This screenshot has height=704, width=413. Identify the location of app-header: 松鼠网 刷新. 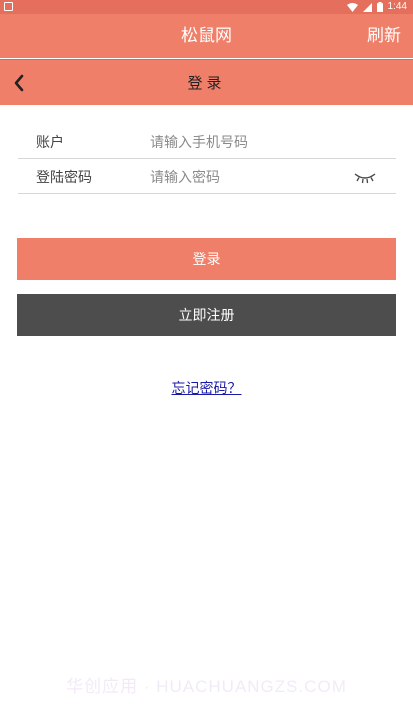
(206, 36).